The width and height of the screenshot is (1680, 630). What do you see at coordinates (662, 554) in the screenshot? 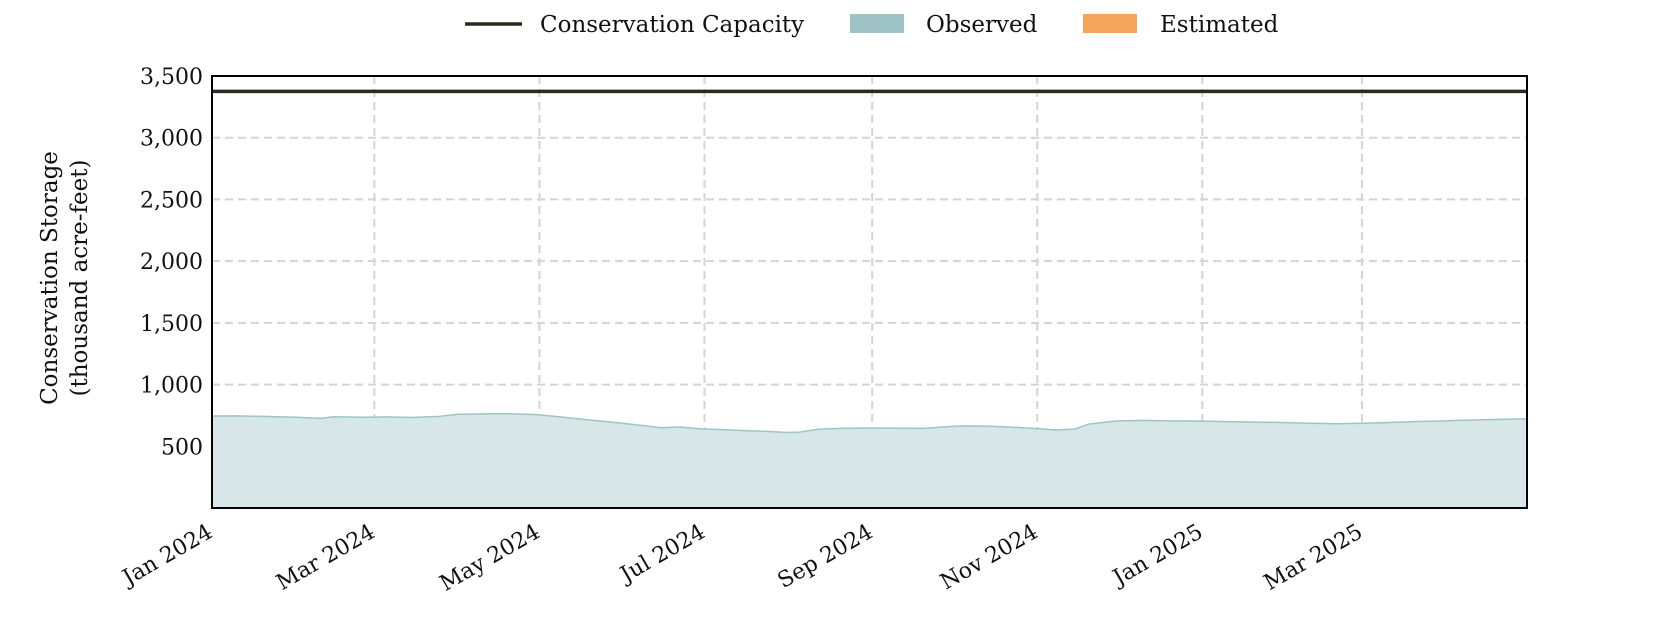
I see `x-tick-label: Jul 2024` at bounding box center [662, 554].